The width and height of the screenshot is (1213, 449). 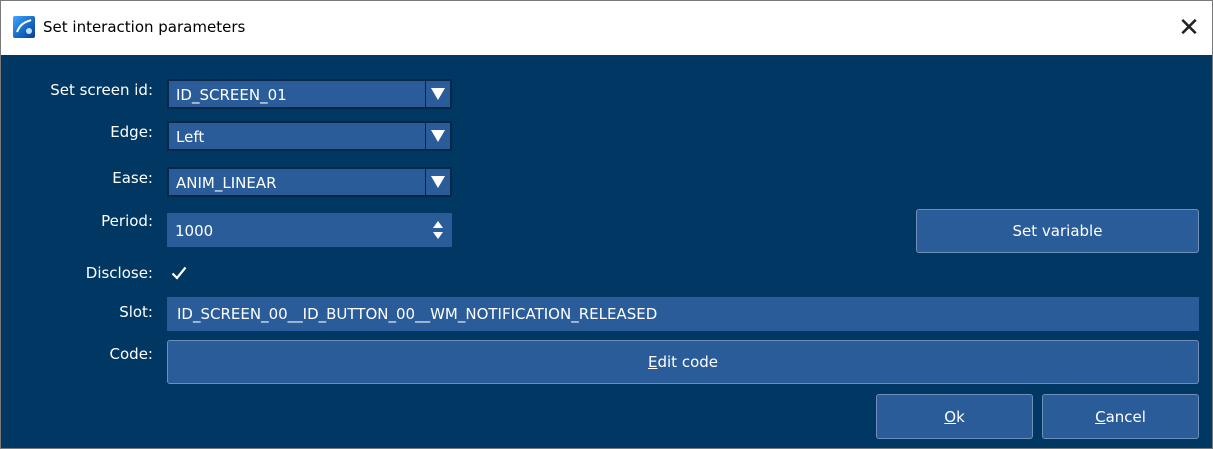 I want to click on edge-value: Left, so click(x=190, y=137).